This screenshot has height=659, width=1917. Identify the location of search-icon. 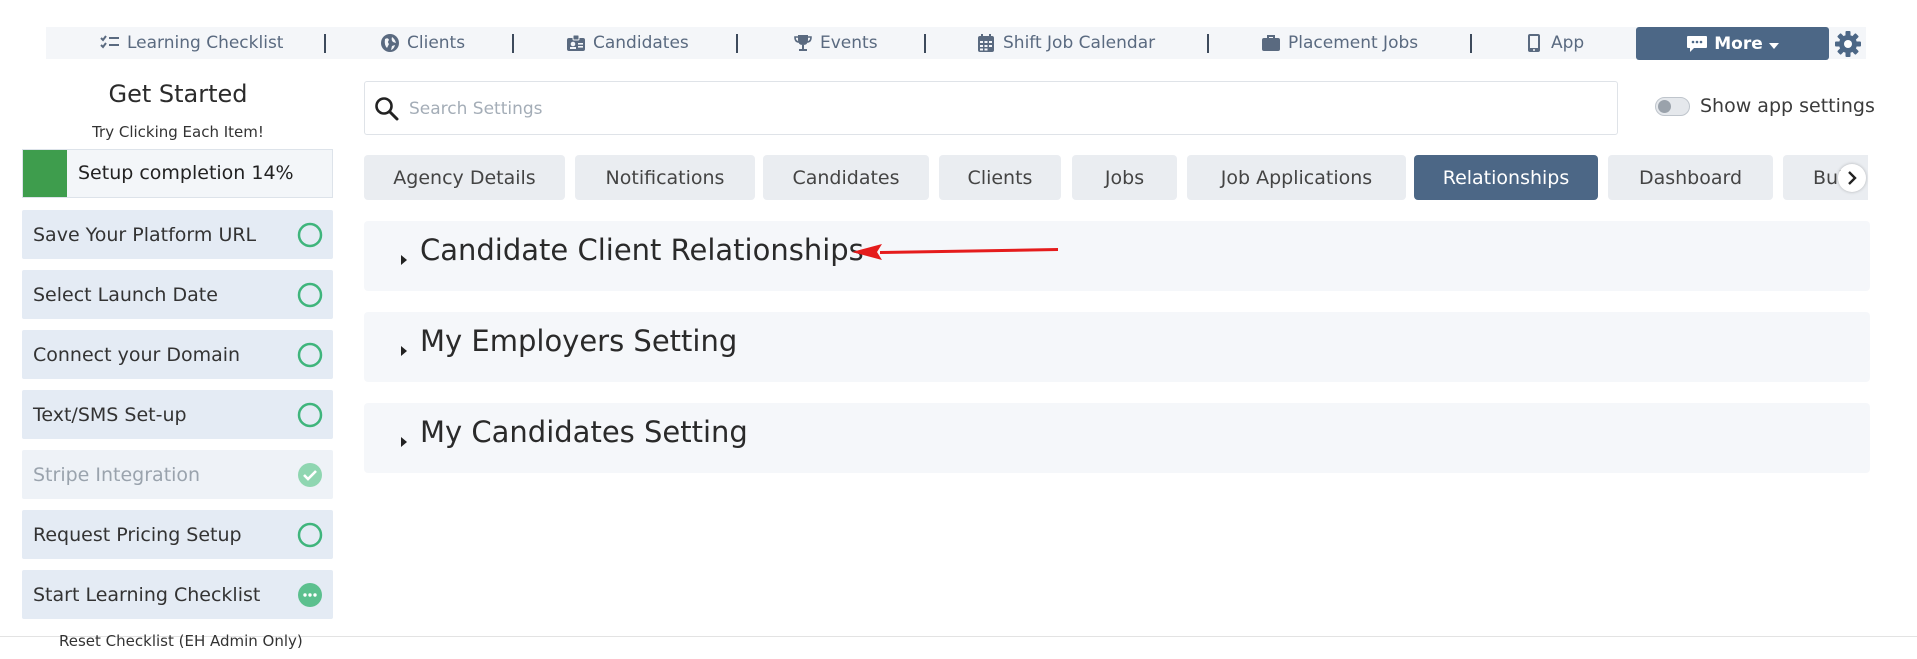
(387, 109).